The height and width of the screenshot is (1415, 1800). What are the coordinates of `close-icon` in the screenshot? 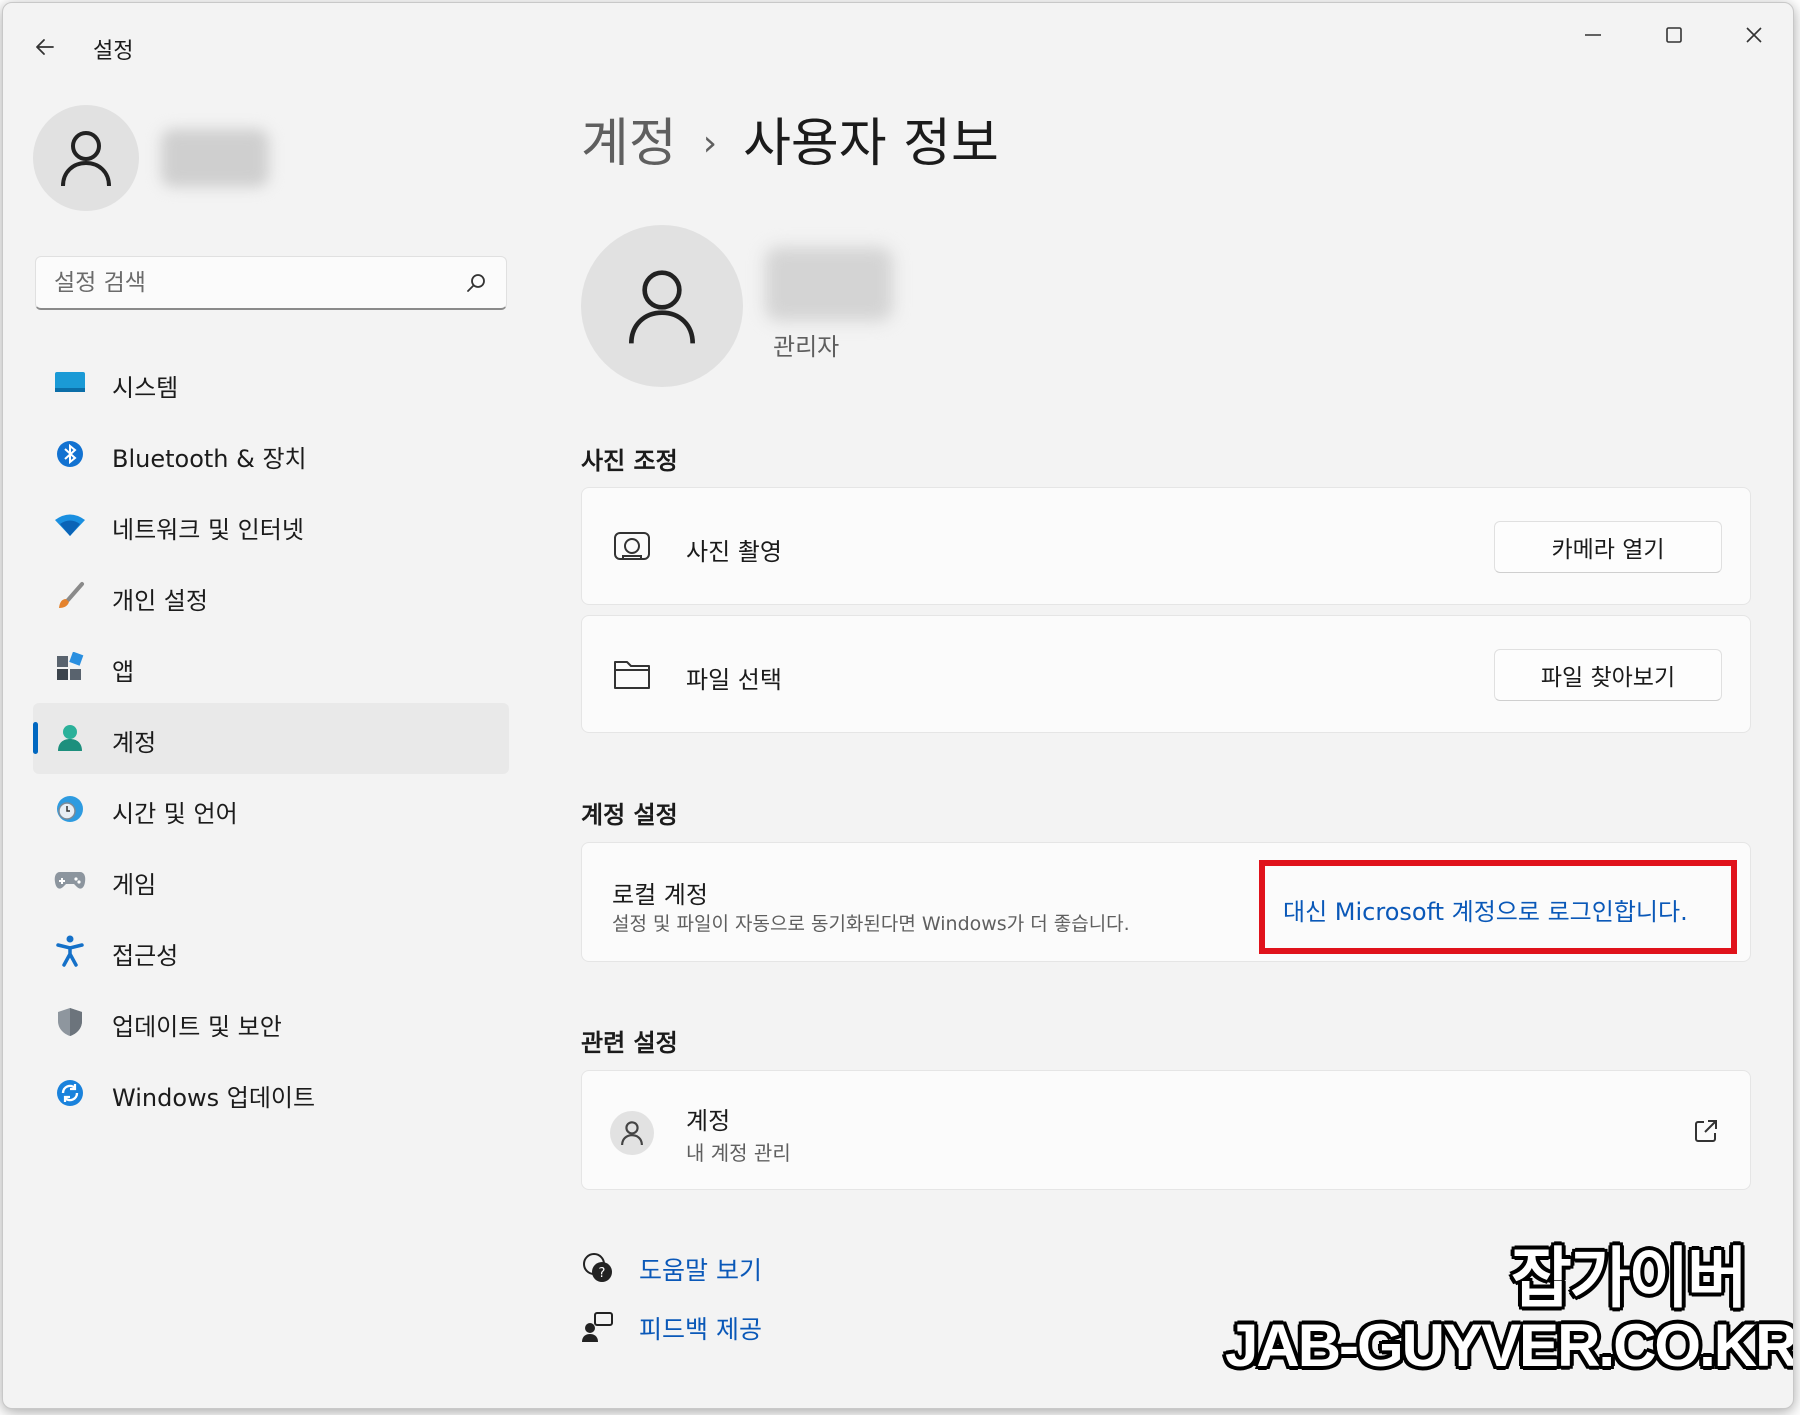 It's located at (1754, 35).